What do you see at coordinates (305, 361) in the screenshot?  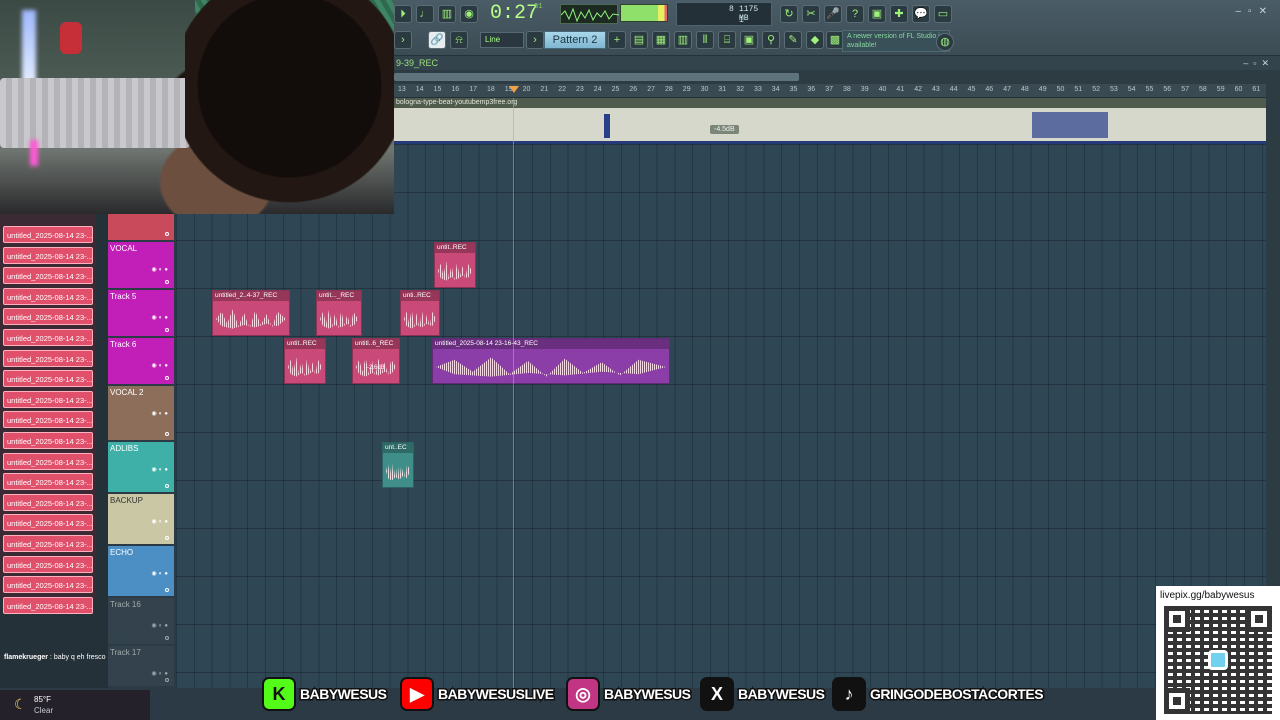 I see `audio-clip: untit..REC` at bounding box center [305, 361].